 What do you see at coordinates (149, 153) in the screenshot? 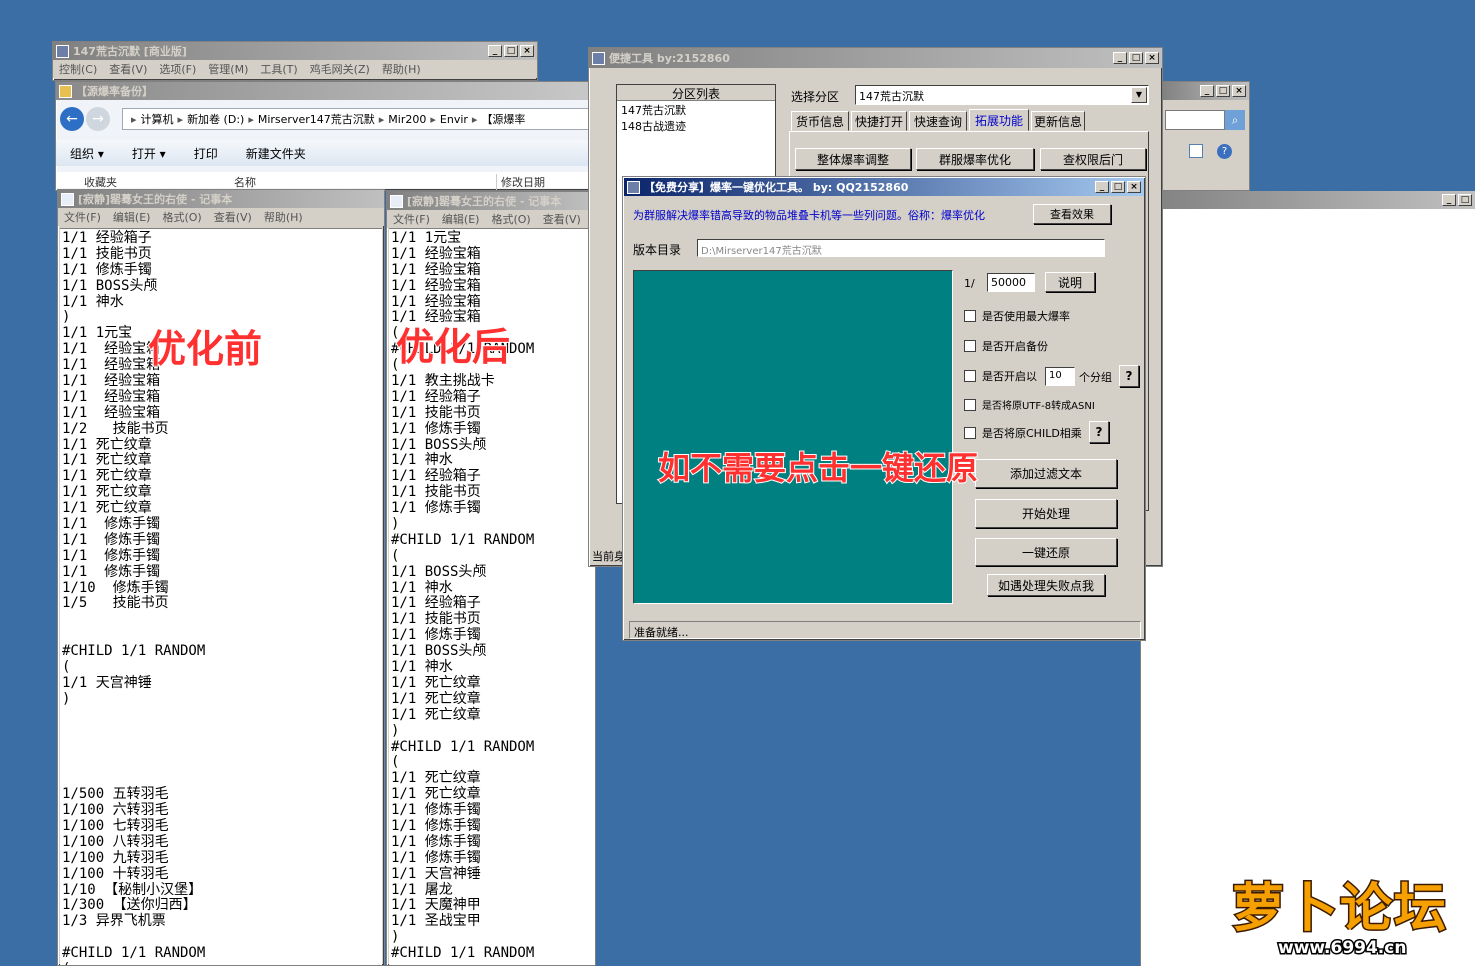
I see `explorer-toolbar-button: 打开 ▾` at bounding box center [149, 153].